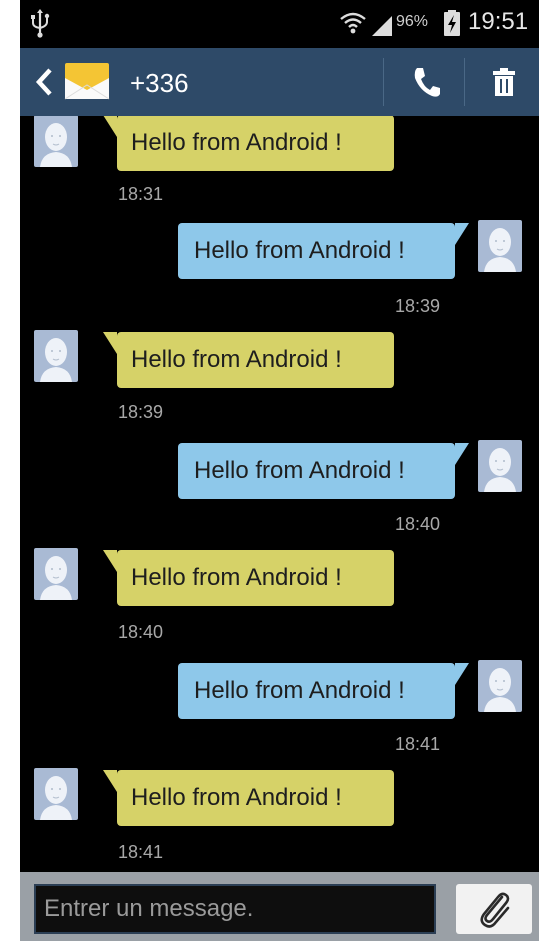 The width and height of the screenshot is (539, 941). I want to click on attach-button, so click(494, 909).